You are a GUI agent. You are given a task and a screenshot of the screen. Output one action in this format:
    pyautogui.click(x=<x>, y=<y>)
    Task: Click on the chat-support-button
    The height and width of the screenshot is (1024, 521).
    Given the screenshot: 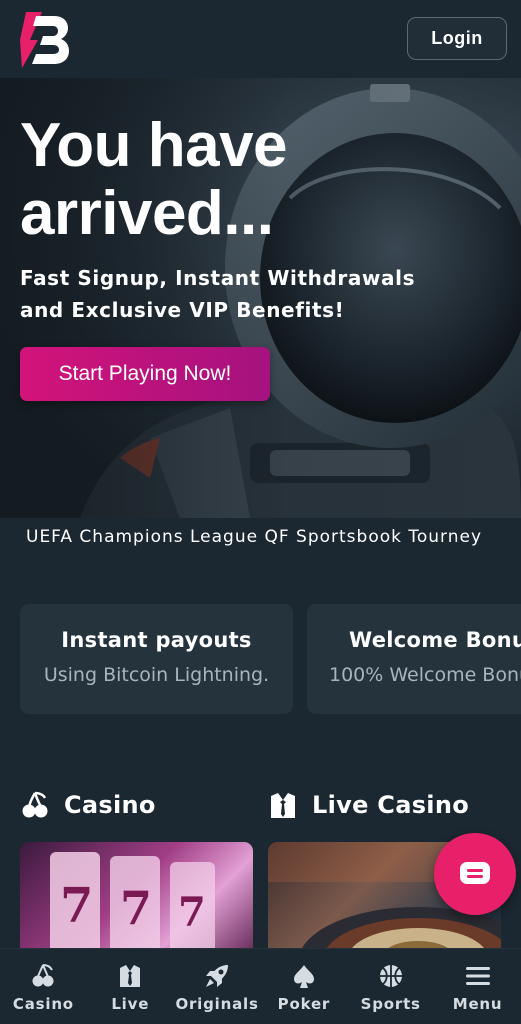 What is the action you would take?
    pyautogui.click(x=475, y=874)
    